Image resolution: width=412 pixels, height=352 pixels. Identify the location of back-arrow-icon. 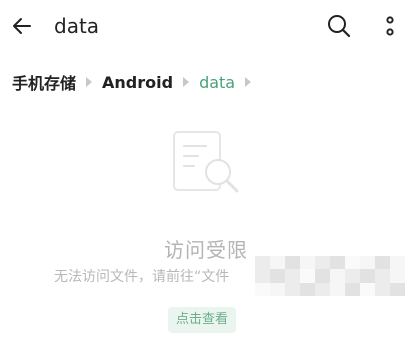
(22, 26).